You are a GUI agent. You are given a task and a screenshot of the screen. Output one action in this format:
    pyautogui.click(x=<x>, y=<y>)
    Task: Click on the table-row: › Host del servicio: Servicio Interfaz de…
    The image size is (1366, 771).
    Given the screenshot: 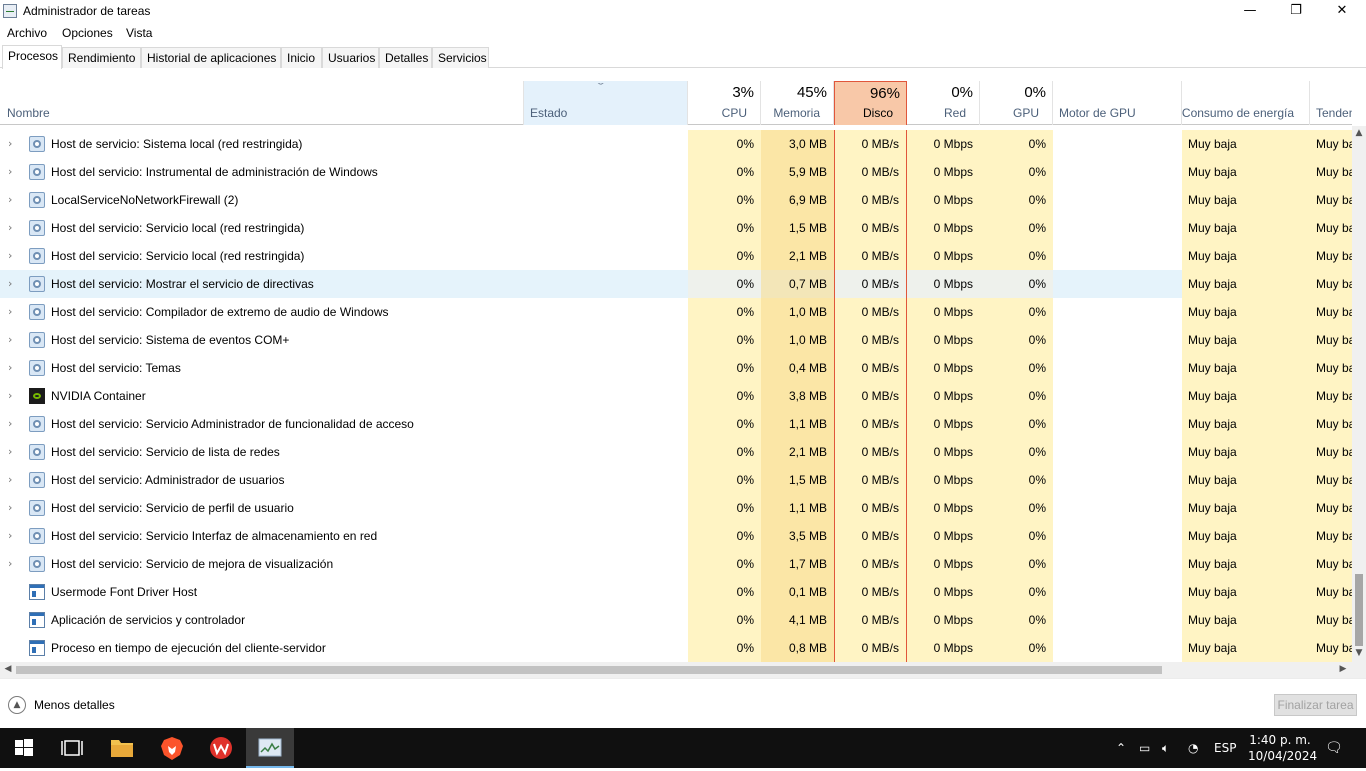 What is the action you would take?
    pyautogui.click(x=676, y=536)
    